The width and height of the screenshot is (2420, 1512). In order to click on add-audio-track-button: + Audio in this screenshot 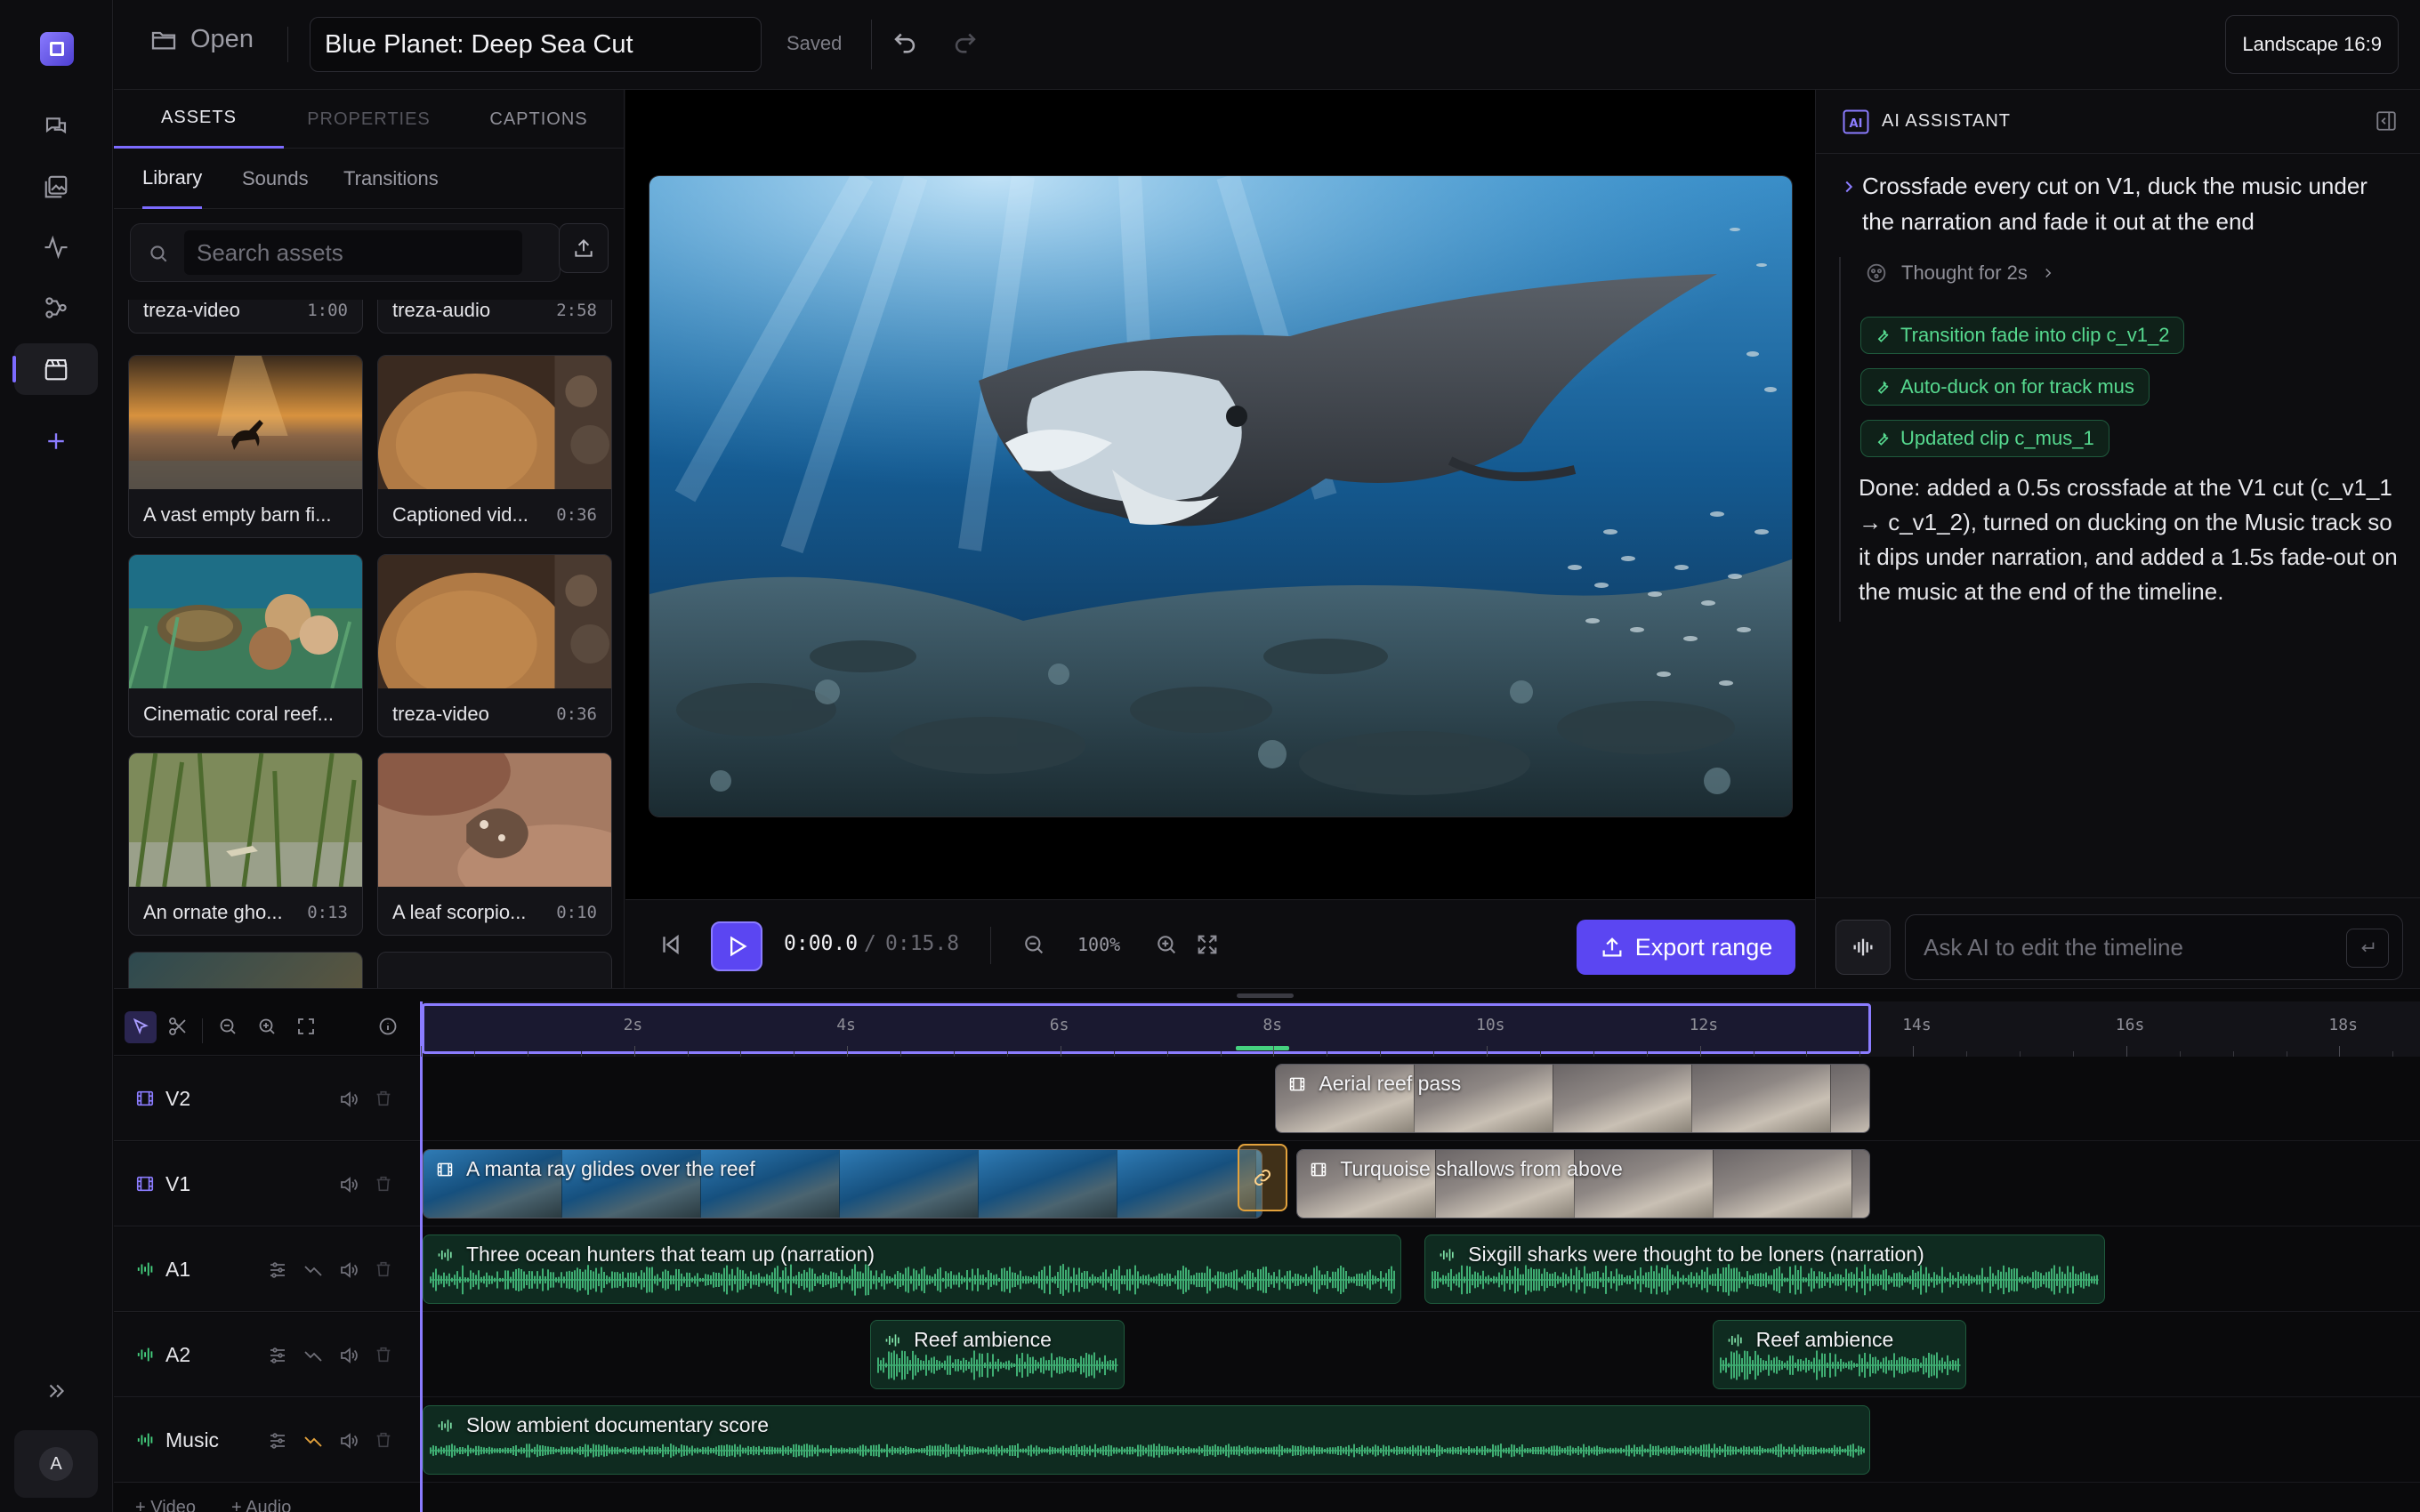, I will do `click(261, 1505)`.